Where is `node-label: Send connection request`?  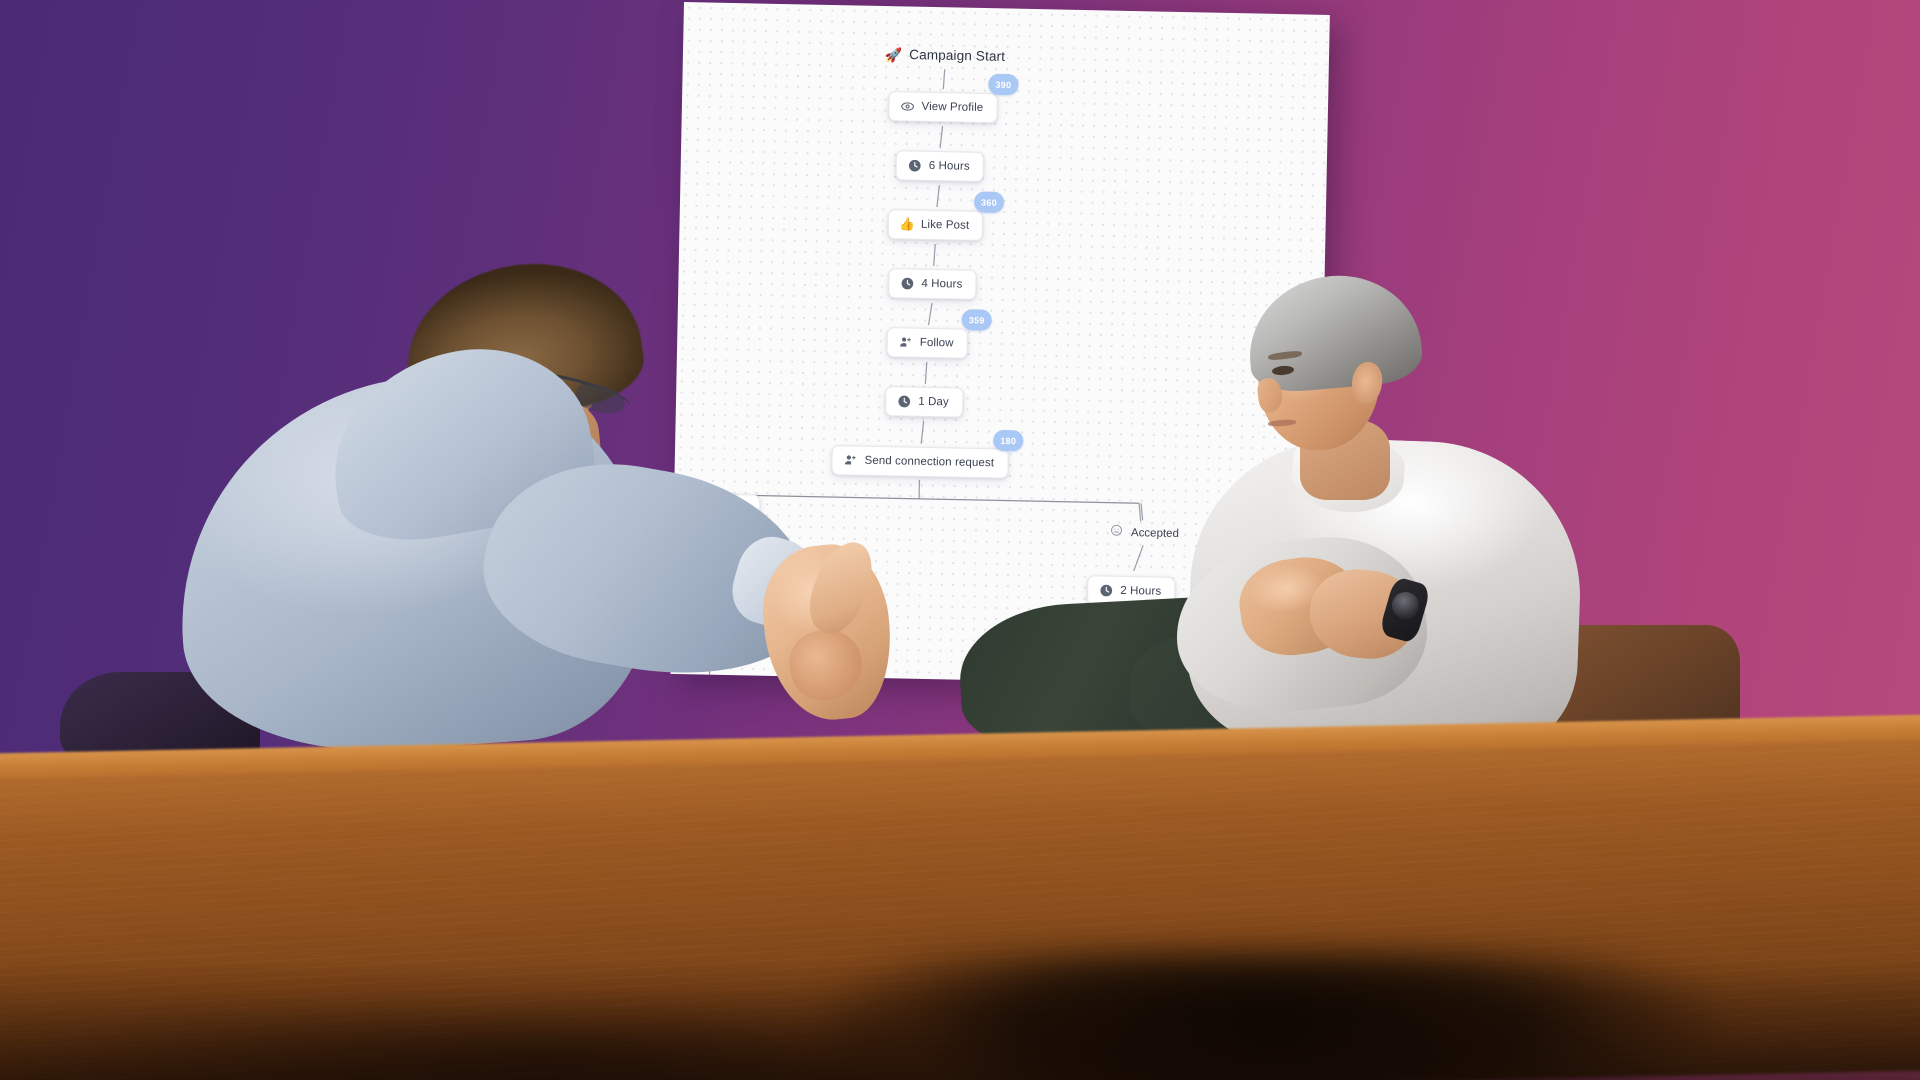
node-label: Send connection request is located at coordinates (929, 462).